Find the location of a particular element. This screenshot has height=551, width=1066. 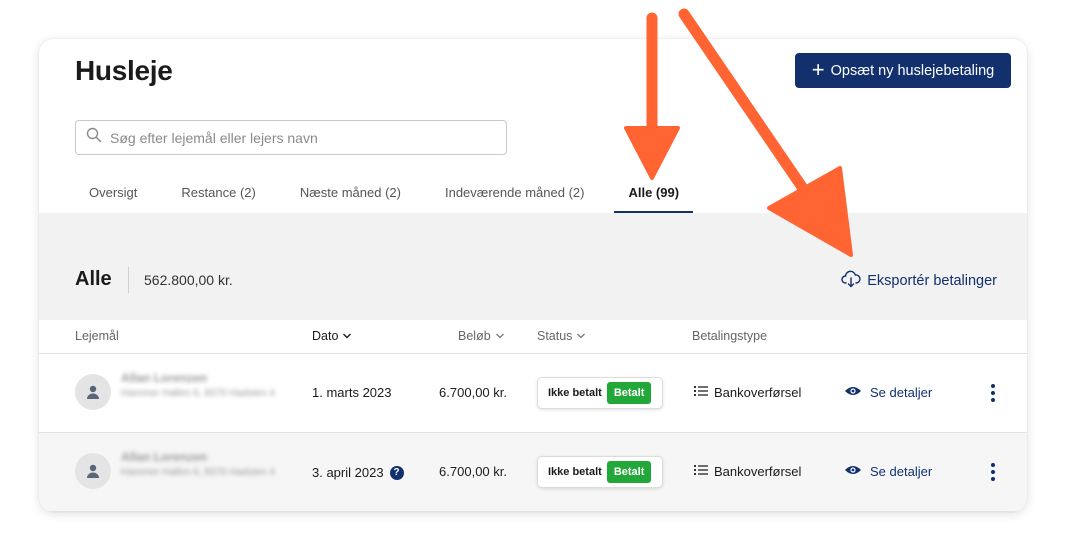

column-payment-type: Betalingstype is located at coordinates (730, 336).